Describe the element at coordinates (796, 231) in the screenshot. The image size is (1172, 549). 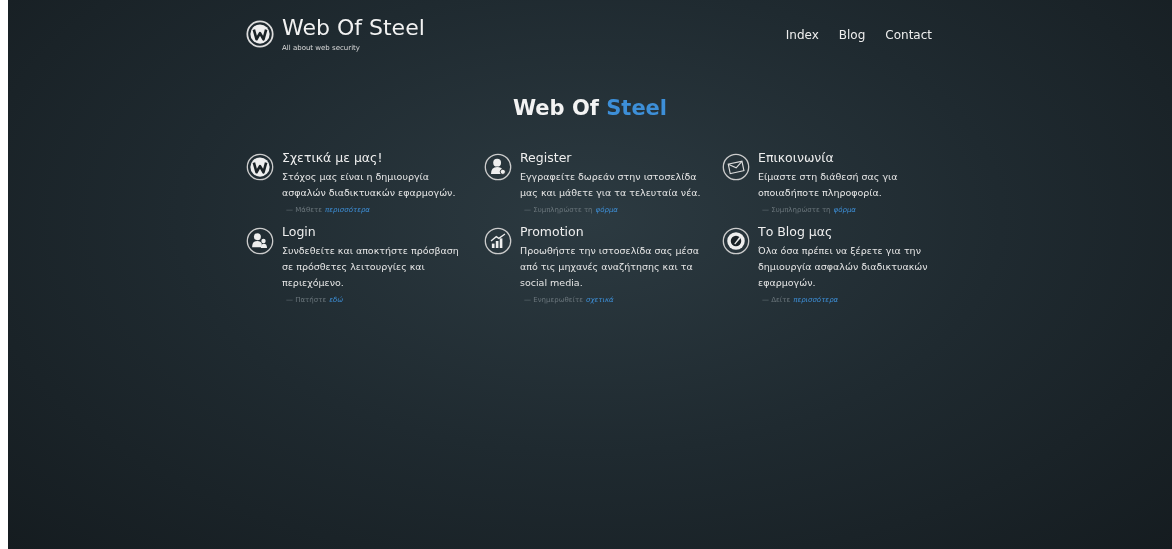
I see `feature-title: Το Blog μας` at that location.